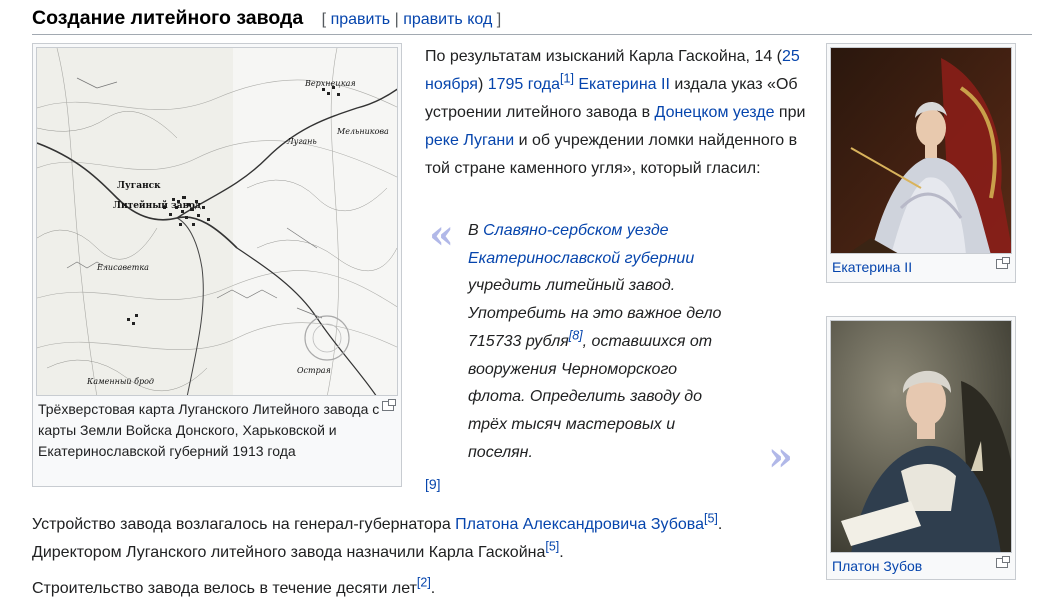 This screenshot has height=615, width=1042. Describe the element at coordinates (624, 84) in the screenshot. I see `link-catherine: Екатерина II` at that location.